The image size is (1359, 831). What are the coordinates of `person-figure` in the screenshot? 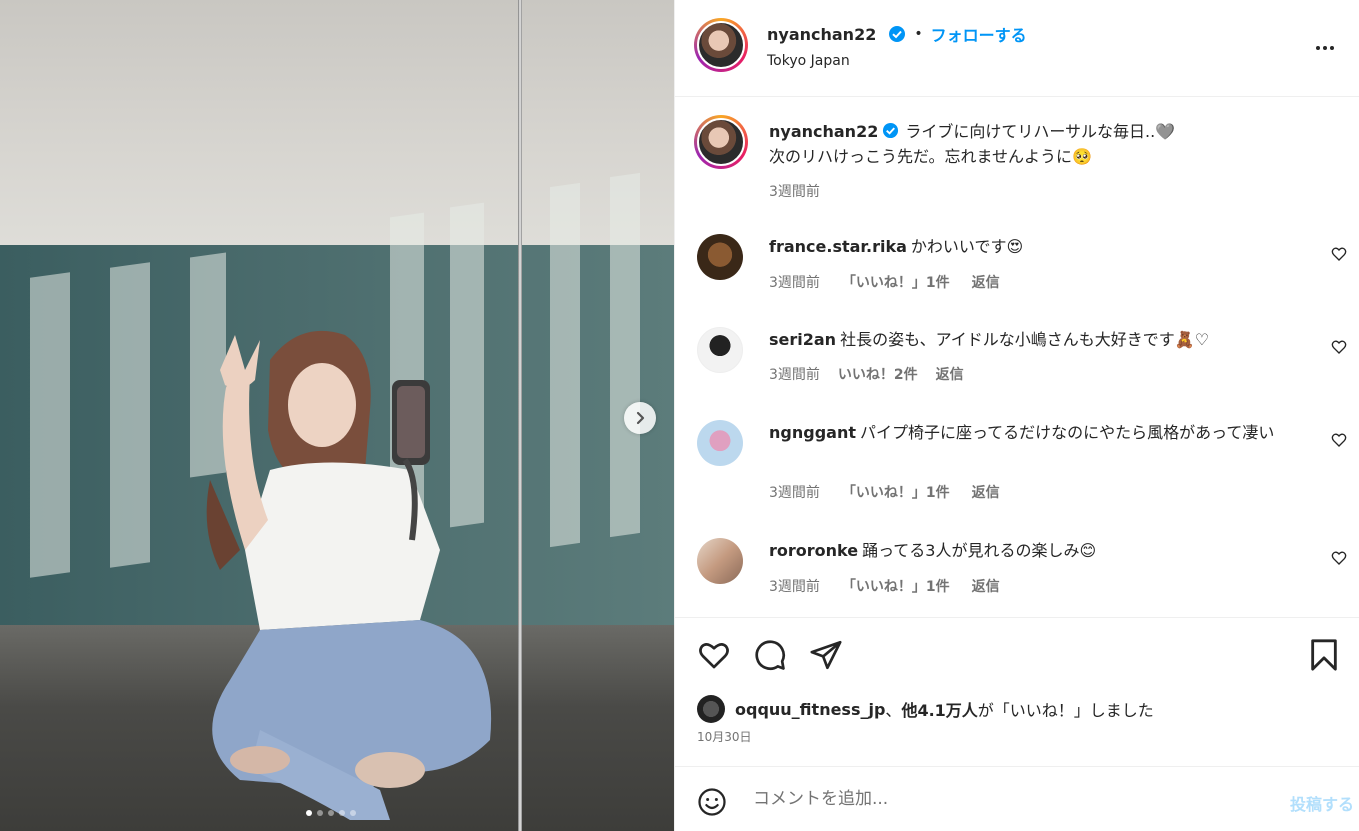 It's located at (349, 575).